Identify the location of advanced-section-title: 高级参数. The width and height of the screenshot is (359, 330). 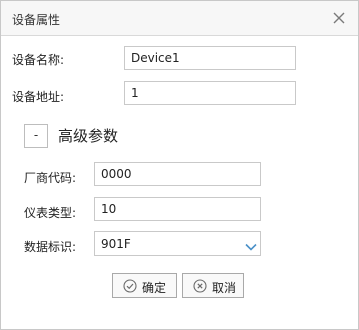
(88, 136).